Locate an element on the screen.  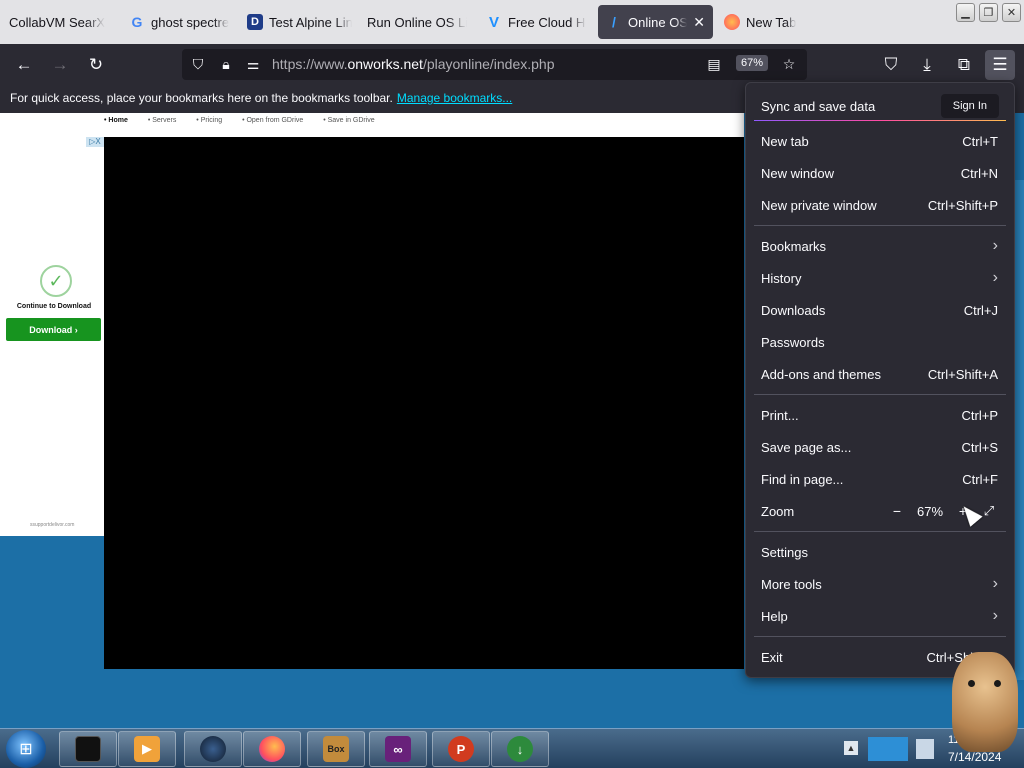
volume-icon is located at coordinates (925, 749).